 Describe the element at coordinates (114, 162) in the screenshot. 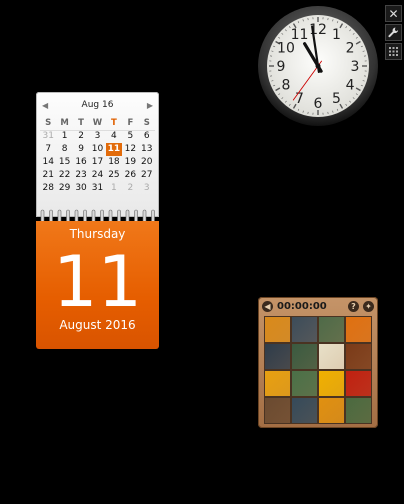

I see `calendar-day: 18` at that location.